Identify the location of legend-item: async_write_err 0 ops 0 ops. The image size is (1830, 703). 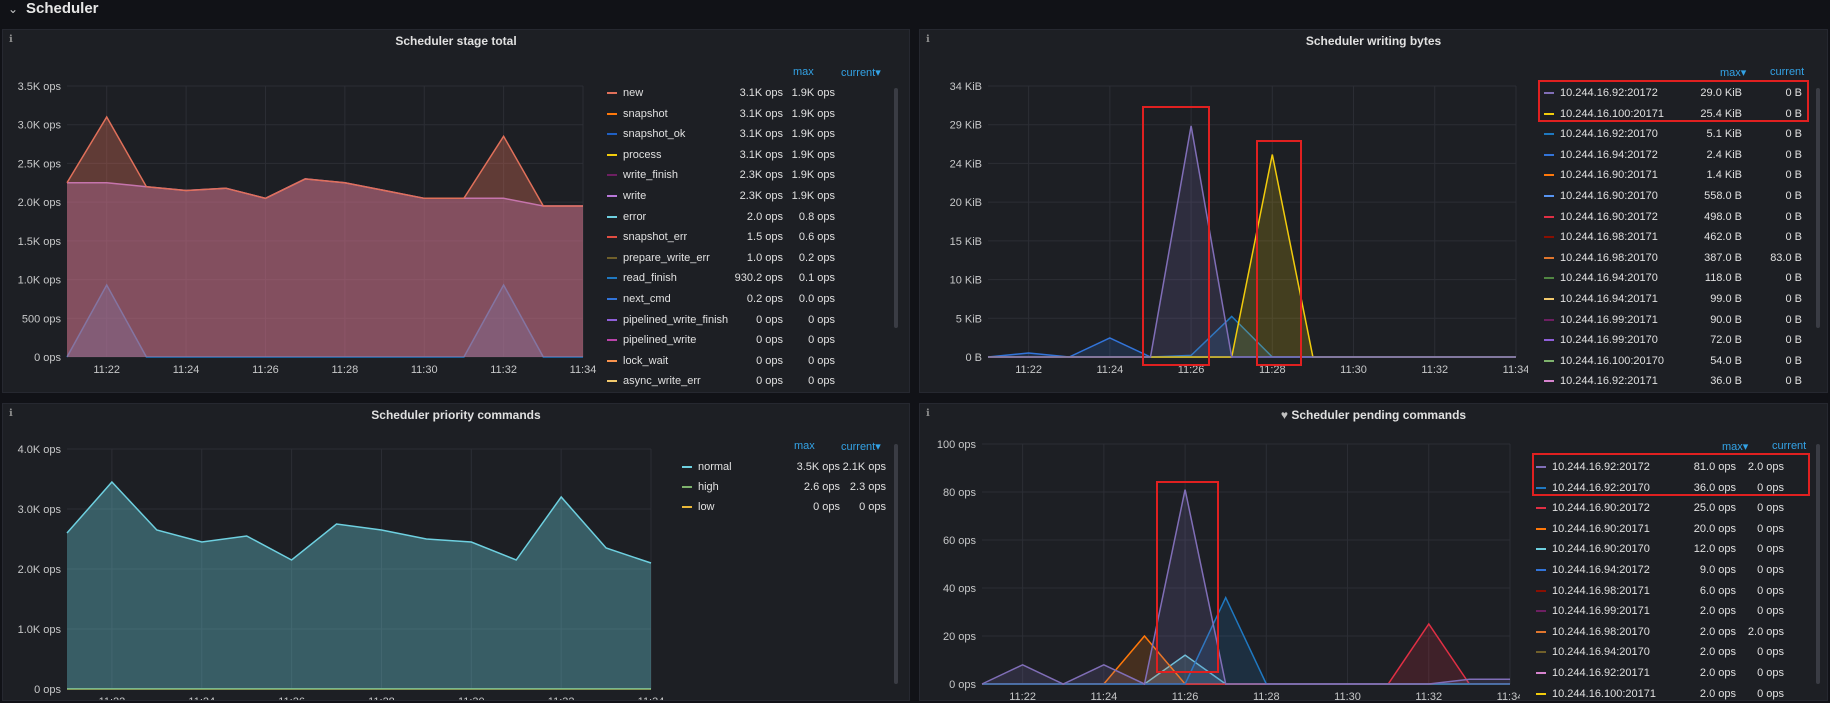
(748, 381).